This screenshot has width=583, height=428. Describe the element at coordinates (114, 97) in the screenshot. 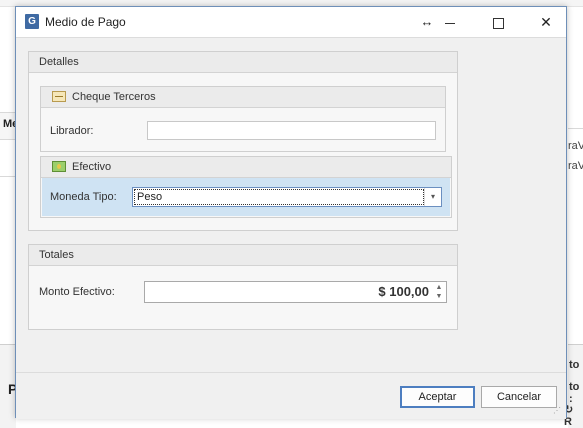

I see `cheque-terceros-title: Cheque Terceros` at that location.